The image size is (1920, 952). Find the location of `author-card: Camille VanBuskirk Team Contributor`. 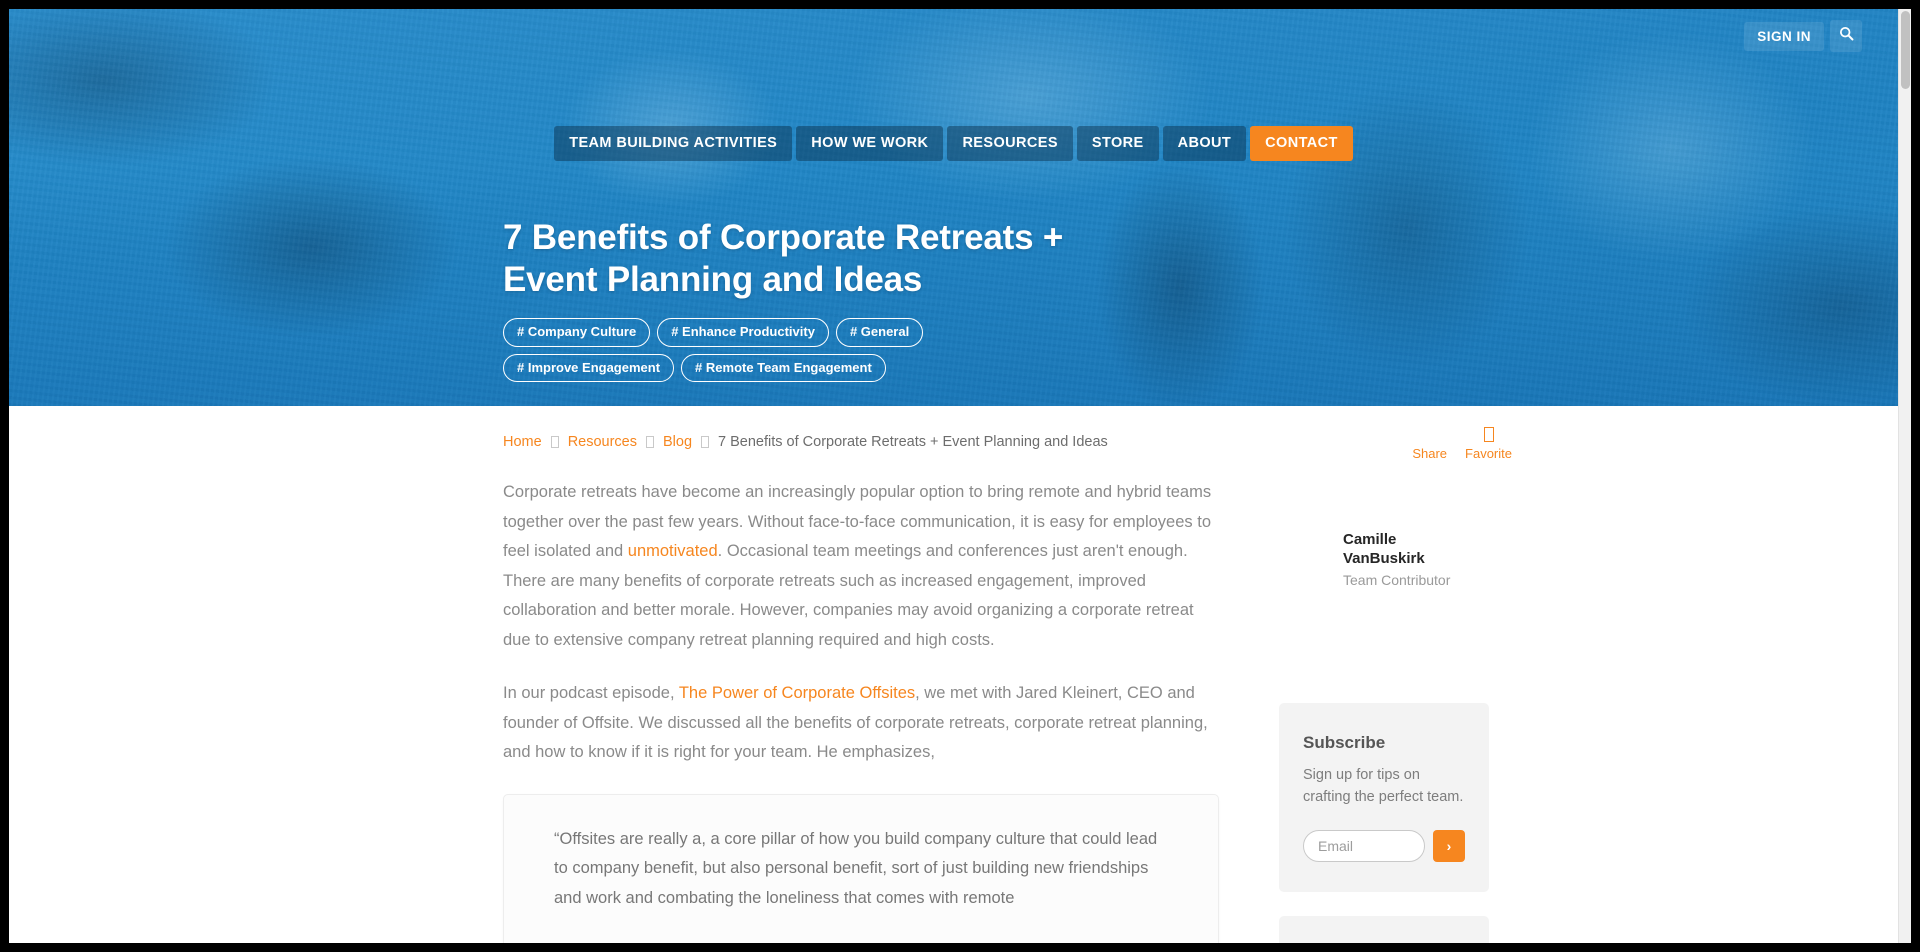

author-card: Camille VanBuskirk Team Contributor is located at coordinates (1405, 559).